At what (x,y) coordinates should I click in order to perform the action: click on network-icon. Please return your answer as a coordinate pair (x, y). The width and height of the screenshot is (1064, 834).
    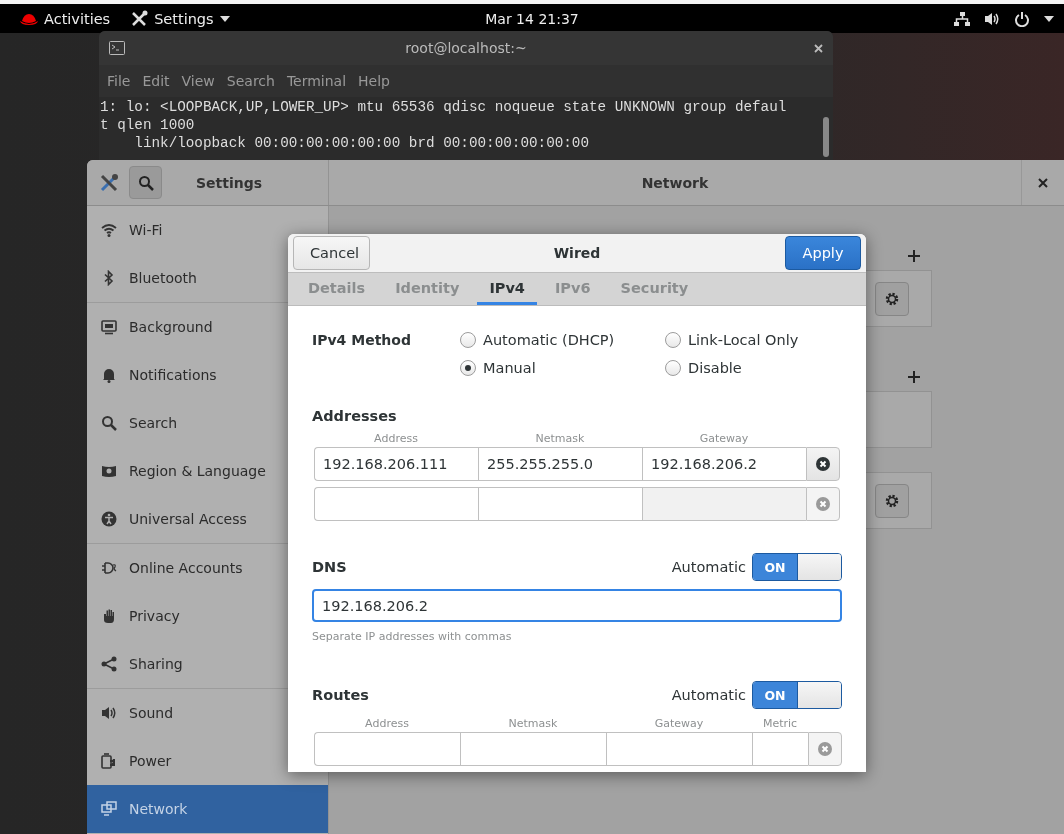
    Looking at the image, I should click on (962, 18).